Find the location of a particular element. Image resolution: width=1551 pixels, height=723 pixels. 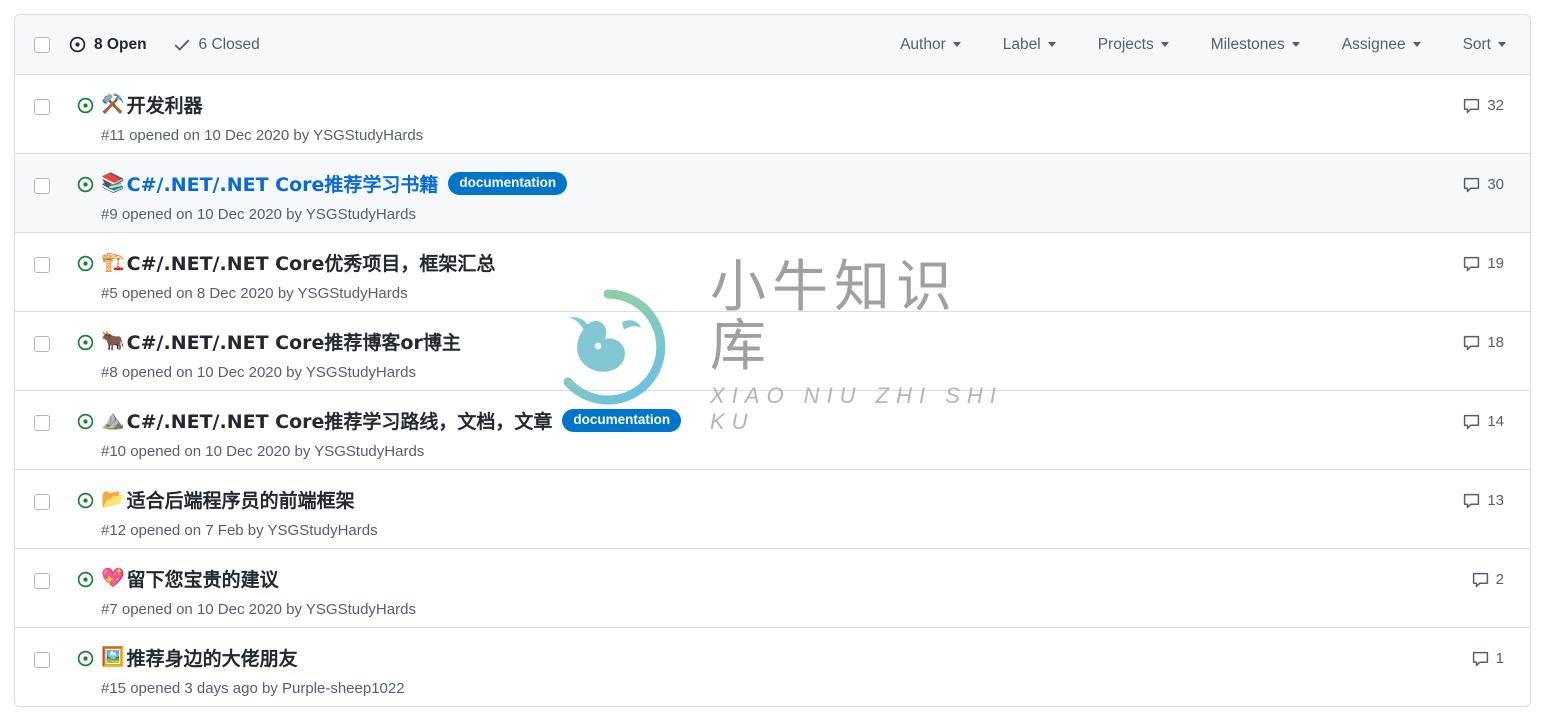

filter-milestones-label: Milestones is located at coordinates (1247, 44).